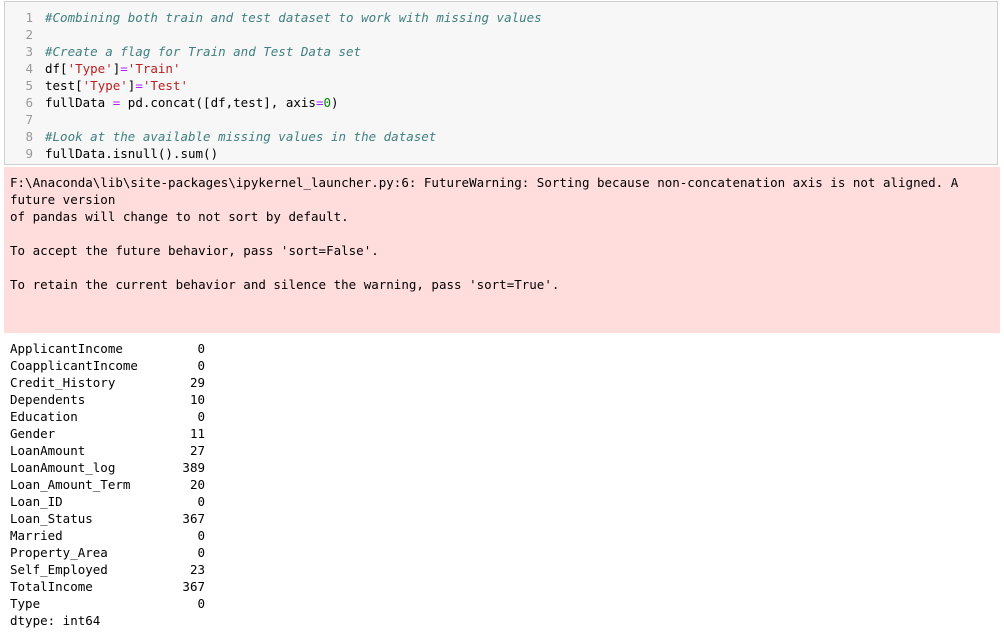 The height and width of the screenshot is (633, 1004). Describe the element at coordinates (210, 535) in the screenshot. I see `series-row: Married 0` at that location.